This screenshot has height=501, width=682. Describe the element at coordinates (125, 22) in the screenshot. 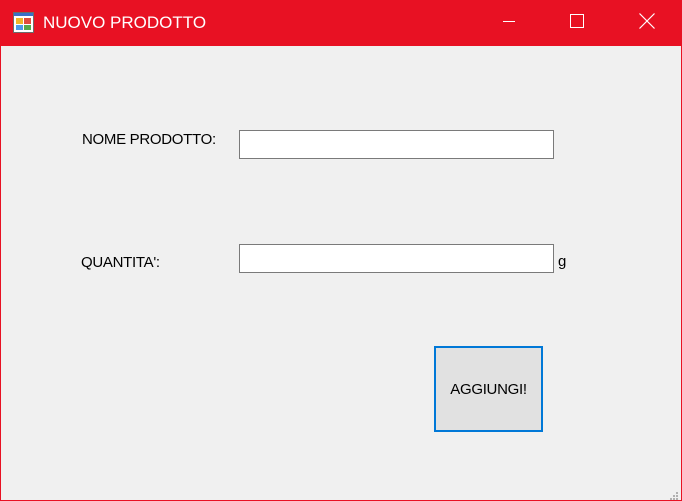

I see `window-title: NUOVO PRODOTTO` at that location.